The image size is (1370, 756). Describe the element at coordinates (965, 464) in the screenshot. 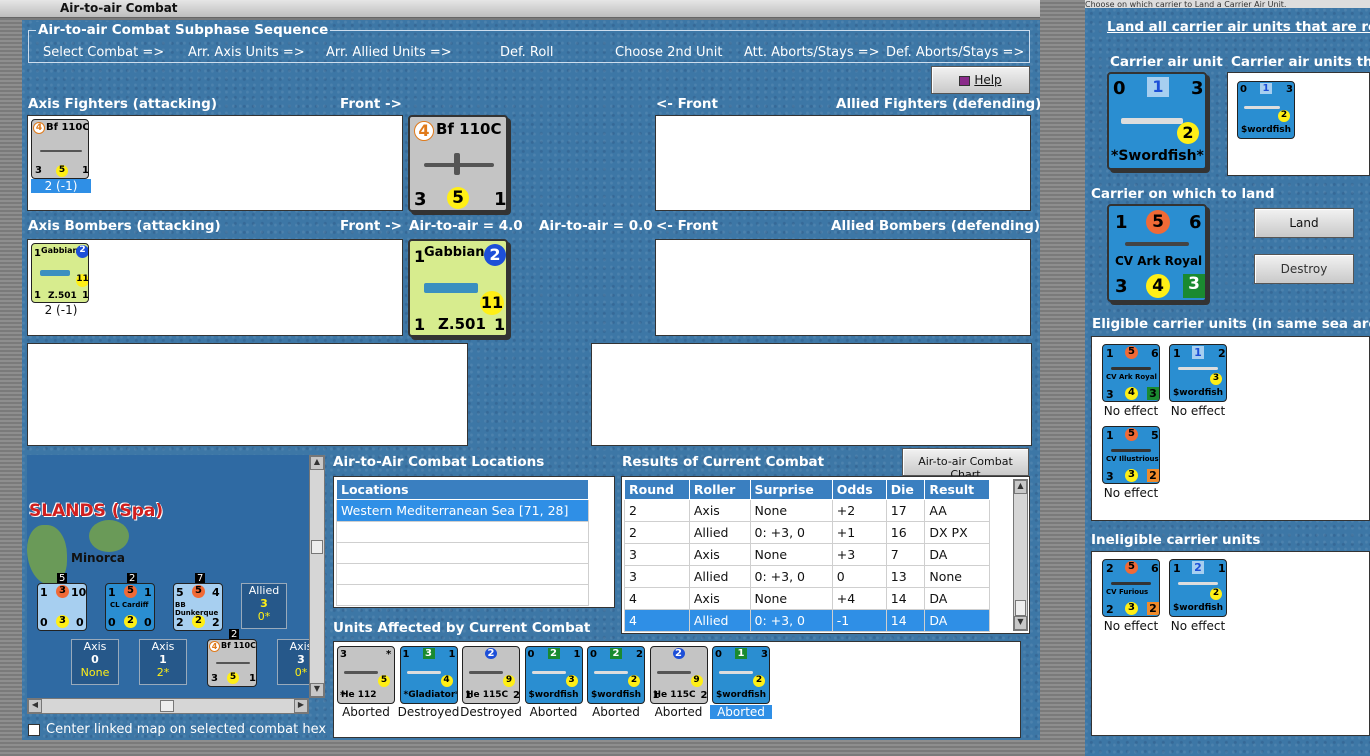

I see `combat-chart-button: Air-to-air Combat Chart` at that location.